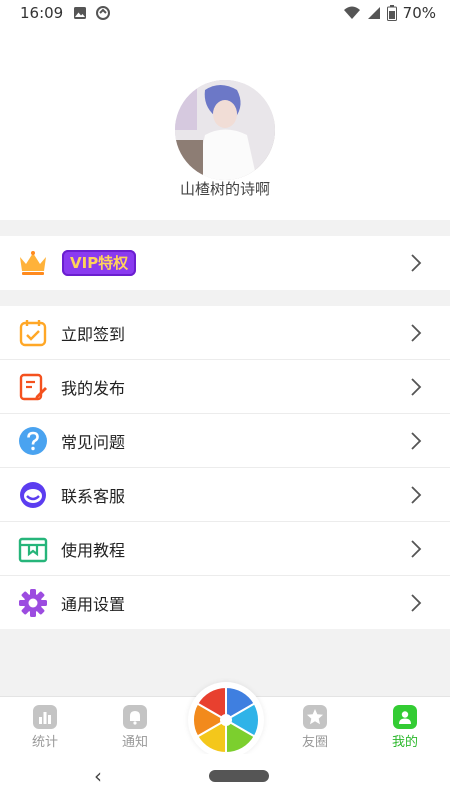 The image size is (450, 800). What do you see at coordinates (33, 603) in the screenshot?
I see `gear-icon` at bounding box center [33, 603].